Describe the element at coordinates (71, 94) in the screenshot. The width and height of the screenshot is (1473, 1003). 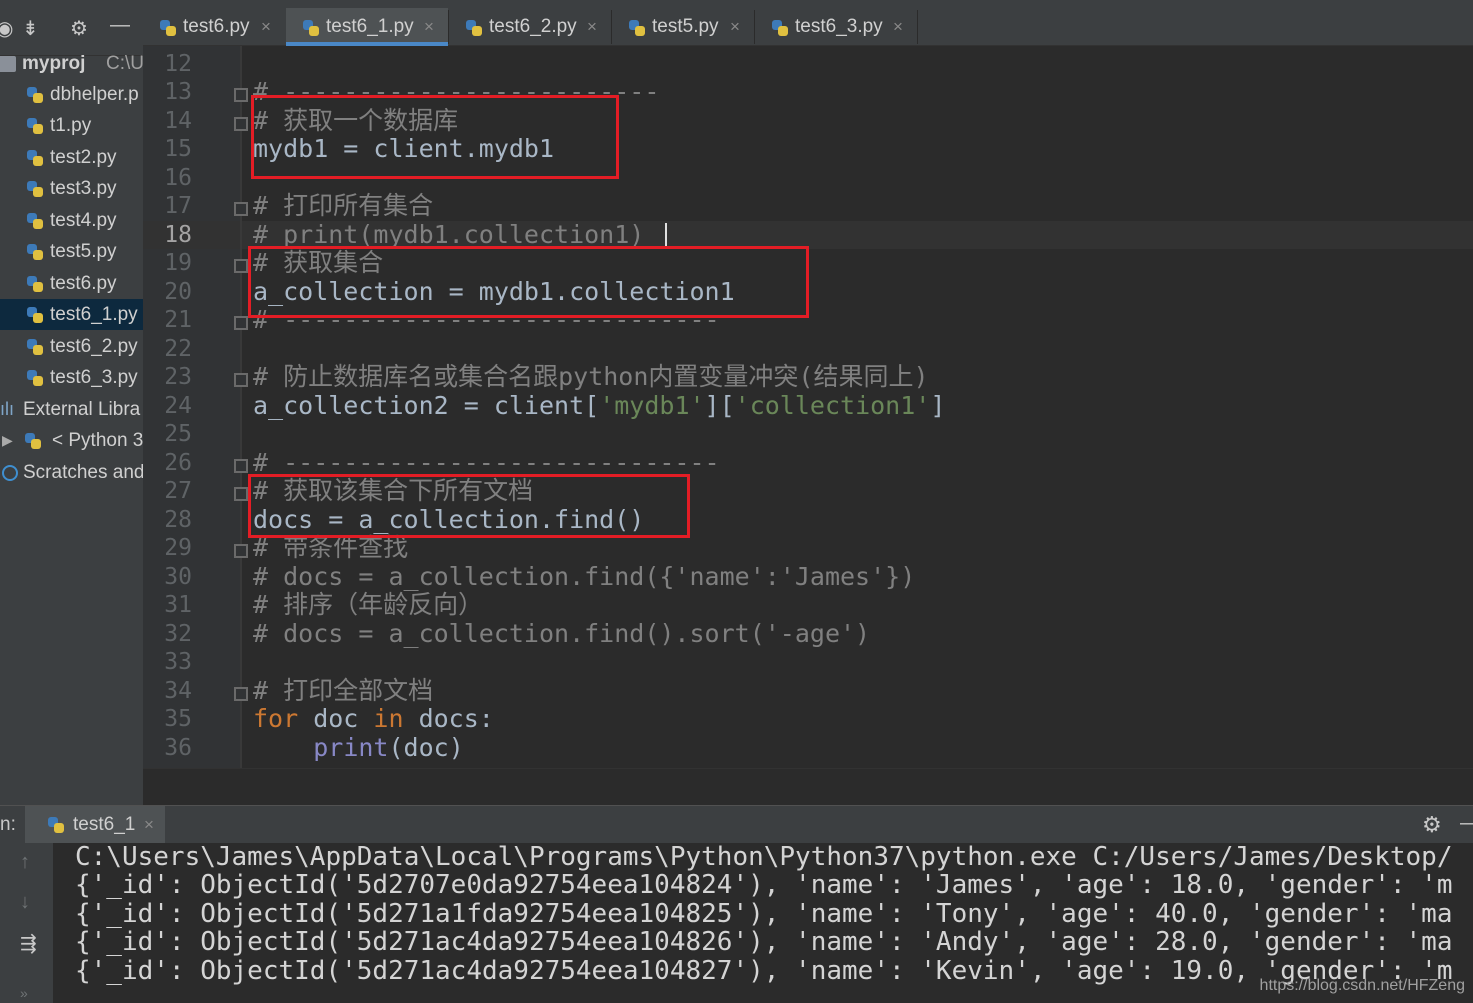
I see `tree-item-dbhelper: dbhelper.p` at that location.